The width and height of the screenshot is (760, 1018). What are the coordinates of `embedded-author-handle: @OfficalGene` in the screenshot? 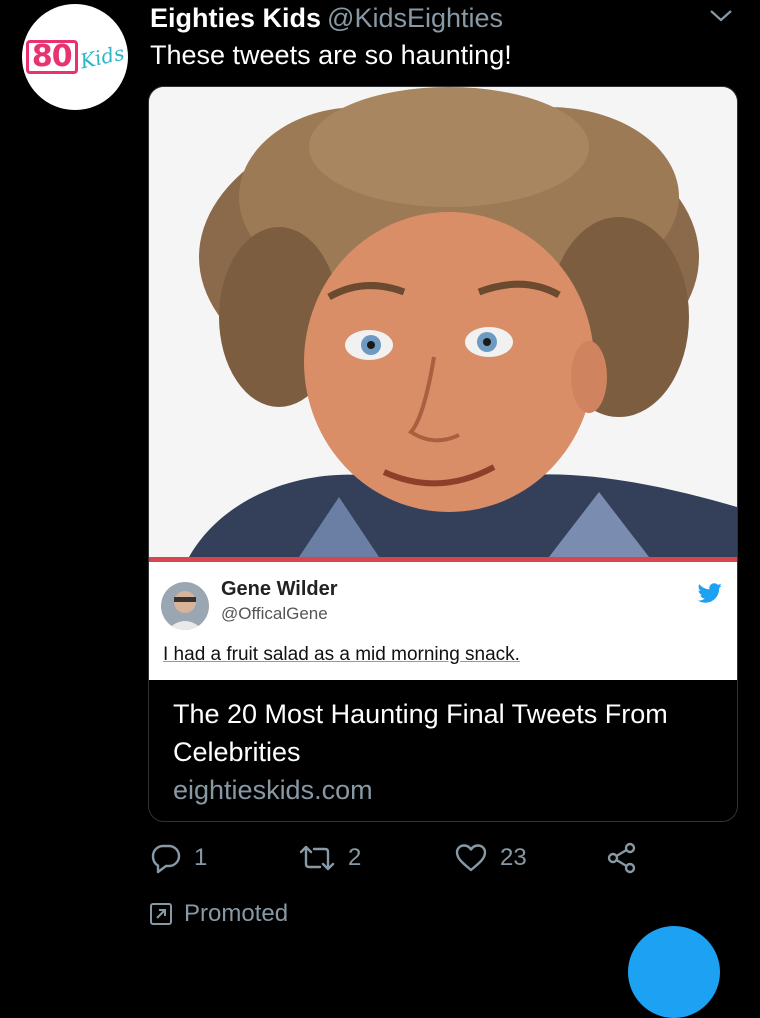 It's located at (274, 613).